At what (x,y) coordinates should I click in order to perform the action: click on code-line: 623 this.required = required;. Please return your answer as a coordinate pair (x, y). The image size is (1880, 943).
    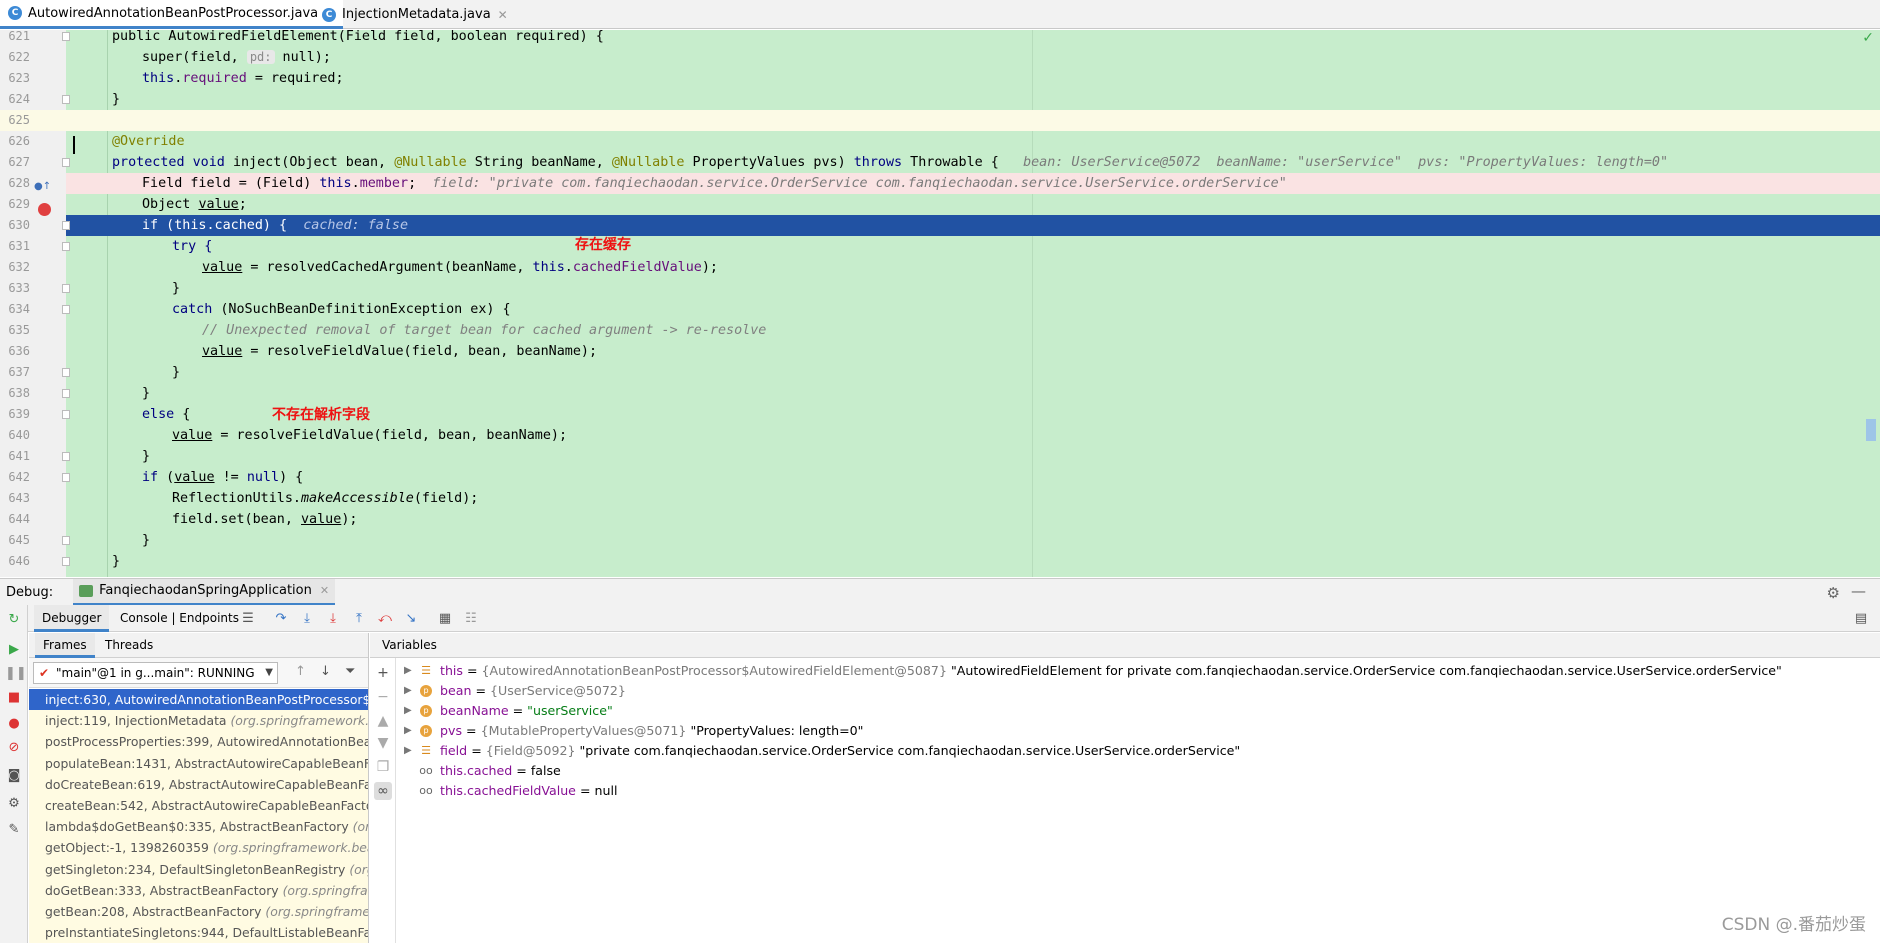
    Looking at the image, I should click on (940, 78).